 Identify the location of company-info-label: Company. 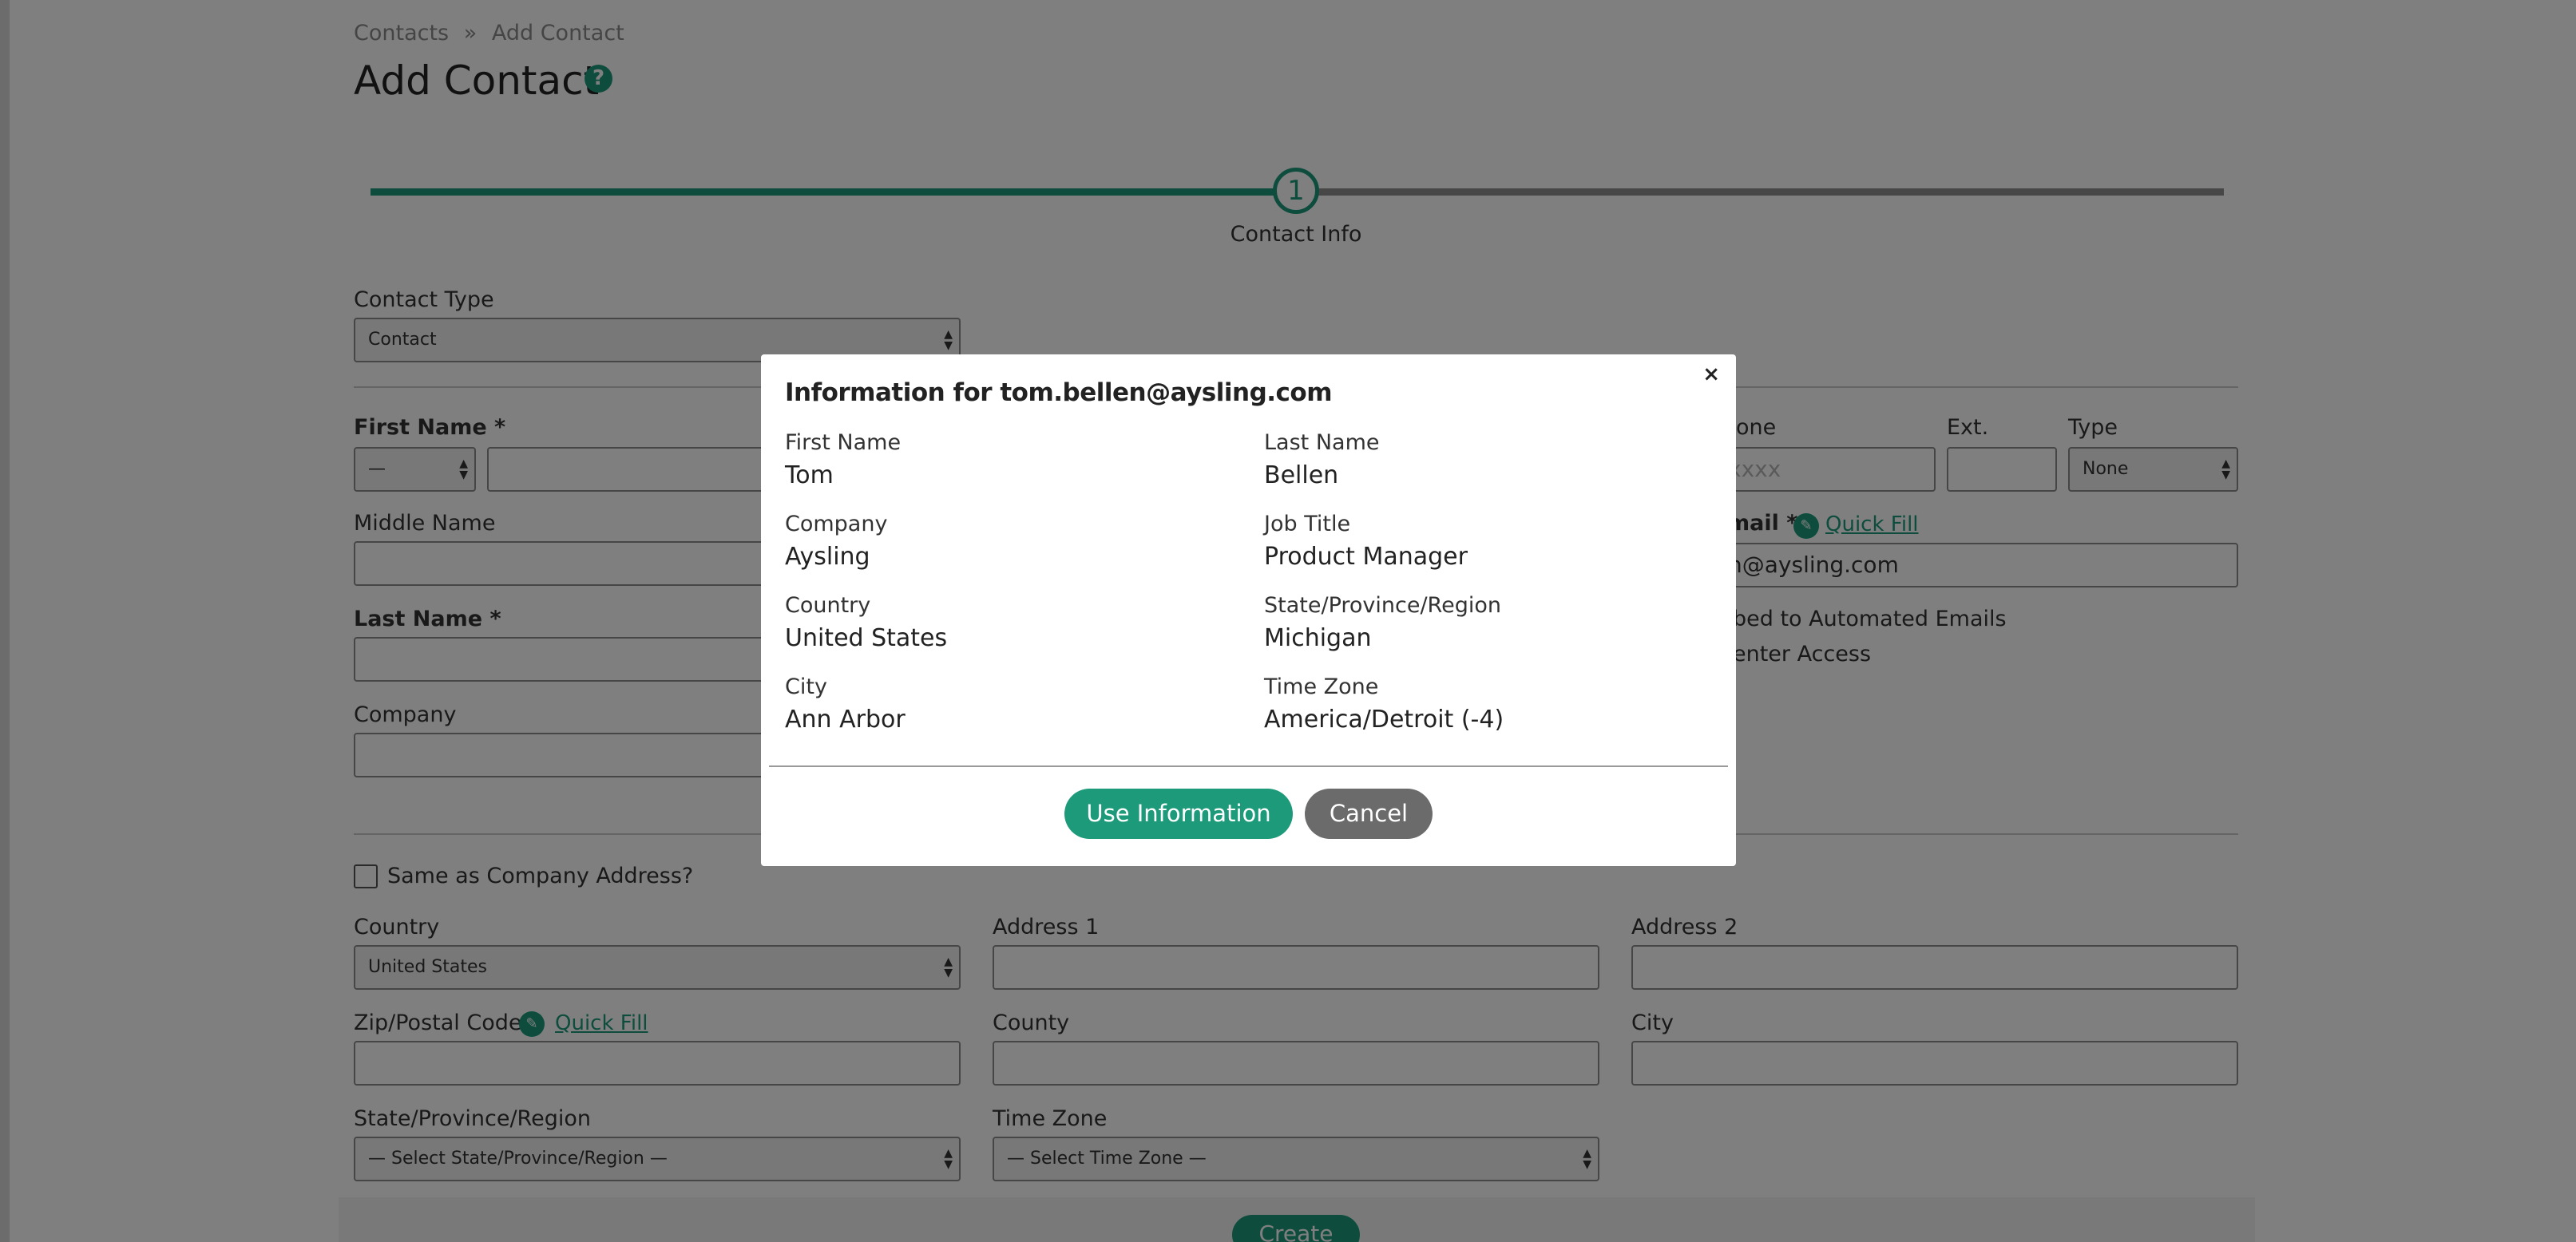
(836, 524).